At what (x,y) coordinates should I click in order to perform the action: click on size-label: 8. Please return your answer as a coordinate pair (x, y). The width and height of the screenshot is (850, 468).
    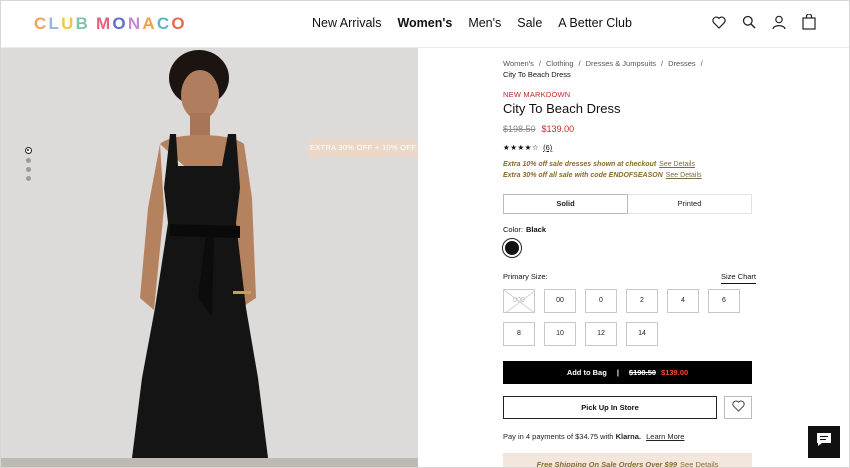
    Looking at the image, I should click on (519, 333).